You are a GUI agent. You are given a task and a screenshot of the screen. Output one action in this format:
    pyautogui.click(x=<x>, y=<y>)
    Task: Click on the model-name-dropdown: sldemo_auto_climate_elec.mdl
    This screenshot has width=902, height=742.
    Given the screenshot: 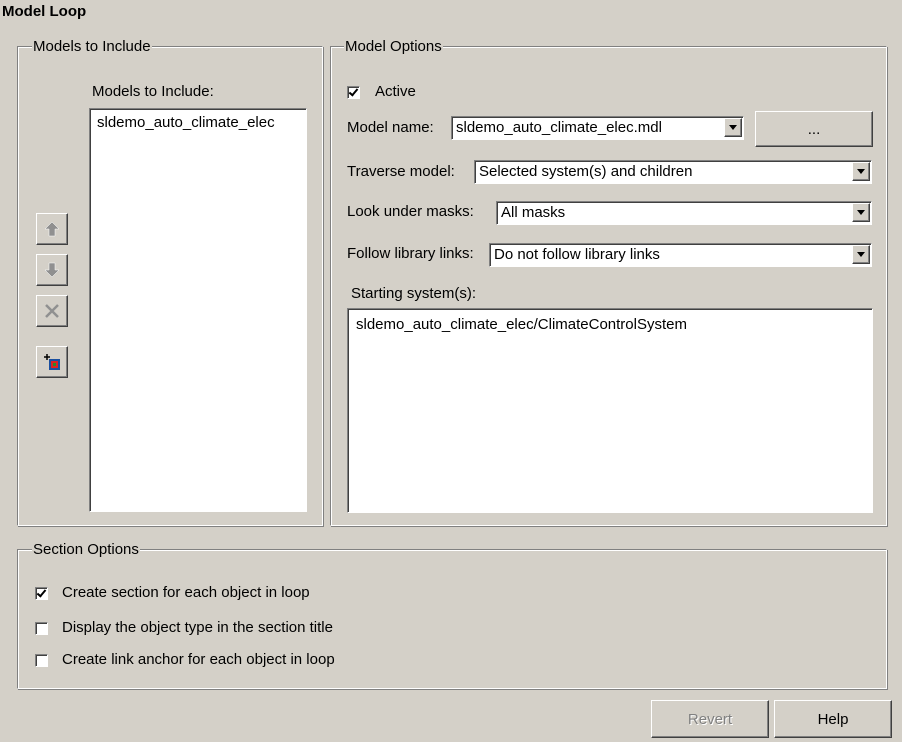 What is the action you would take?
    pyautogui.click(x=597, y=128)
    